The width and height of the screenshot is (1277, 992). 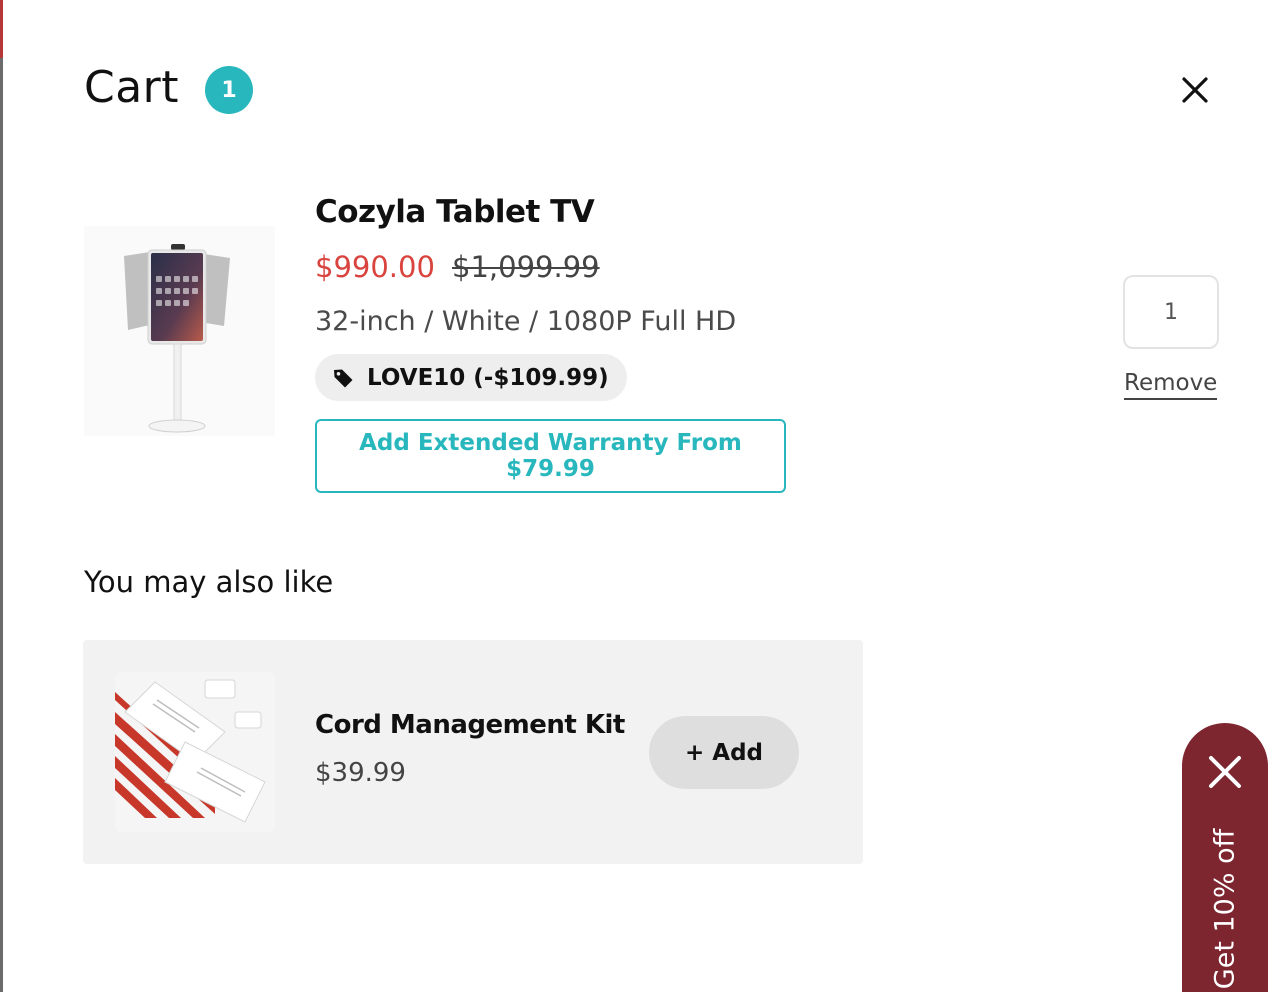 What do you see at coordinates (526, 267) in the screenshot?
I see `original-price: $1,099.99` at bounding box center [526, 267].